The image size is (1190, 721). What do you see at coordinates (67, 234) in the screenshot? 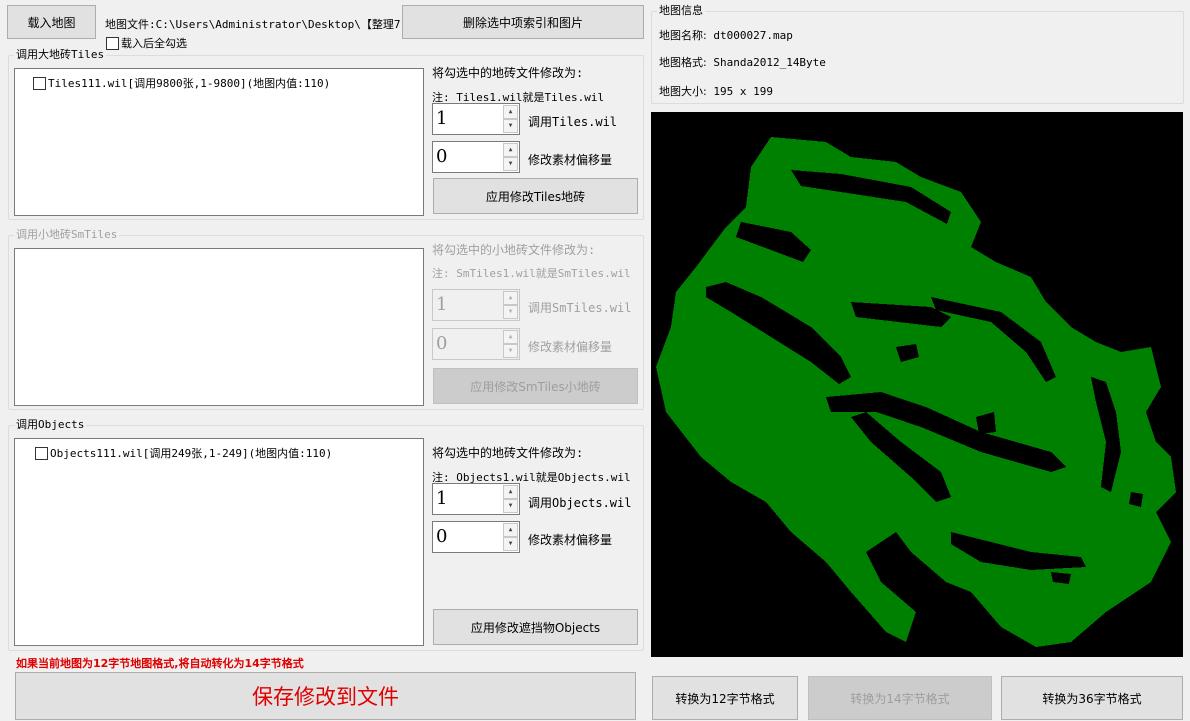
I see `smtiles-group-title: 调用小地砖SmTiles` at bounding box center [67, 234].